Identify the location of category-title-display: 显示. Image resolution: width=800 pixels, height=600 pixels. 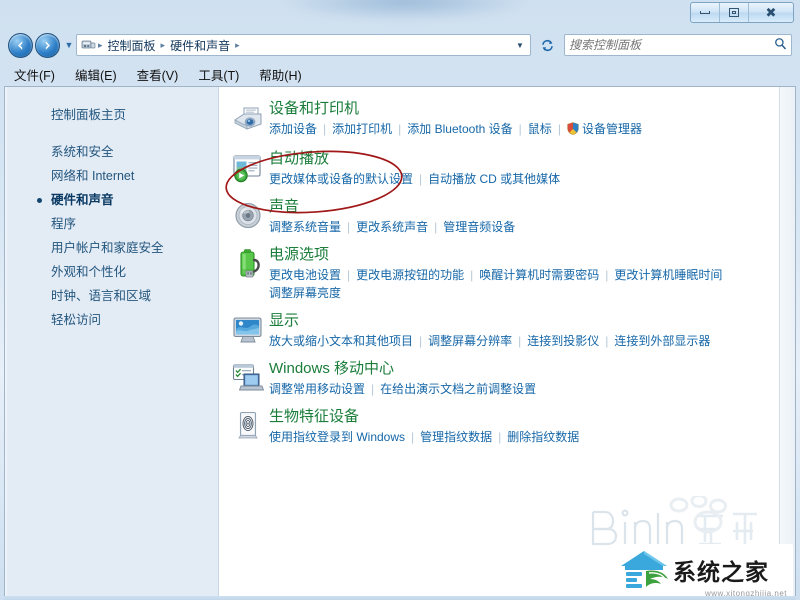
(284, 321).